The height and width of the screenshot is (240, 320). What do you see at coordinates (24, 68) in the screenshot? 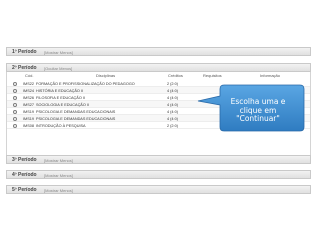
I see `period-2-title: 2º Período` at bounding box center [24, 68].